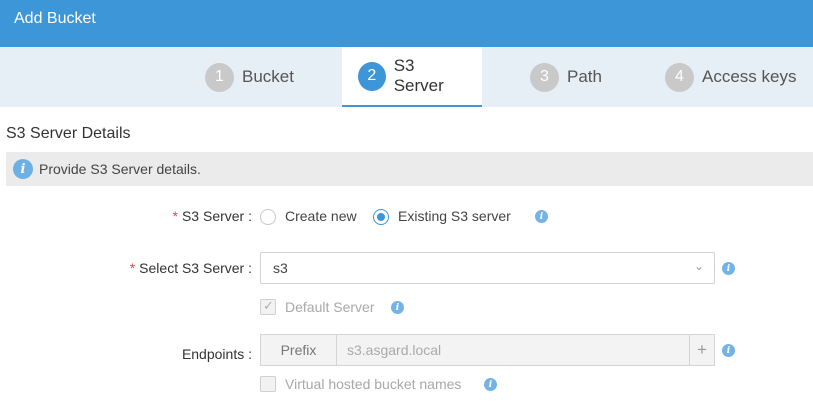 The image size is (813, 404). I want to click on s3-server-select: s3 ⌄, so click(487, 268).